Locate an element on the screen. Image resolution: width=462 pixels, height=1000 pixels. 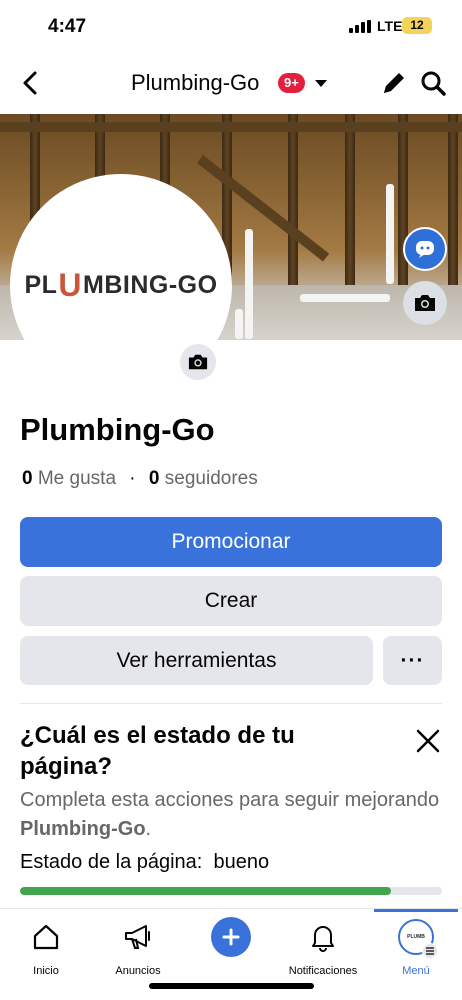
page-state-value: bueno is located at coordinates (241, 862).